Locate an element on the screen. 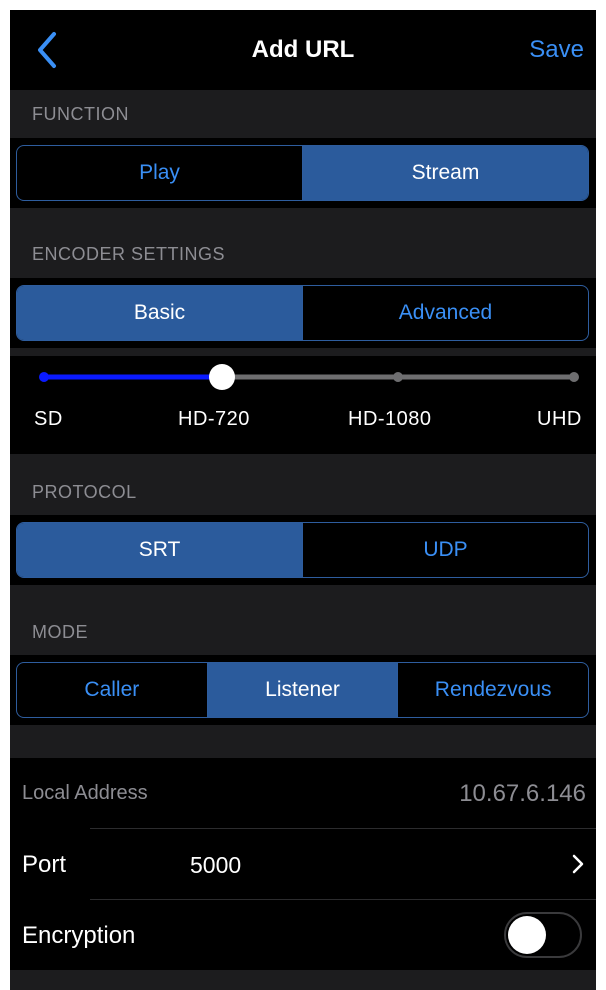  slider-stop-hd1080 is located at coordinates (398, 377).